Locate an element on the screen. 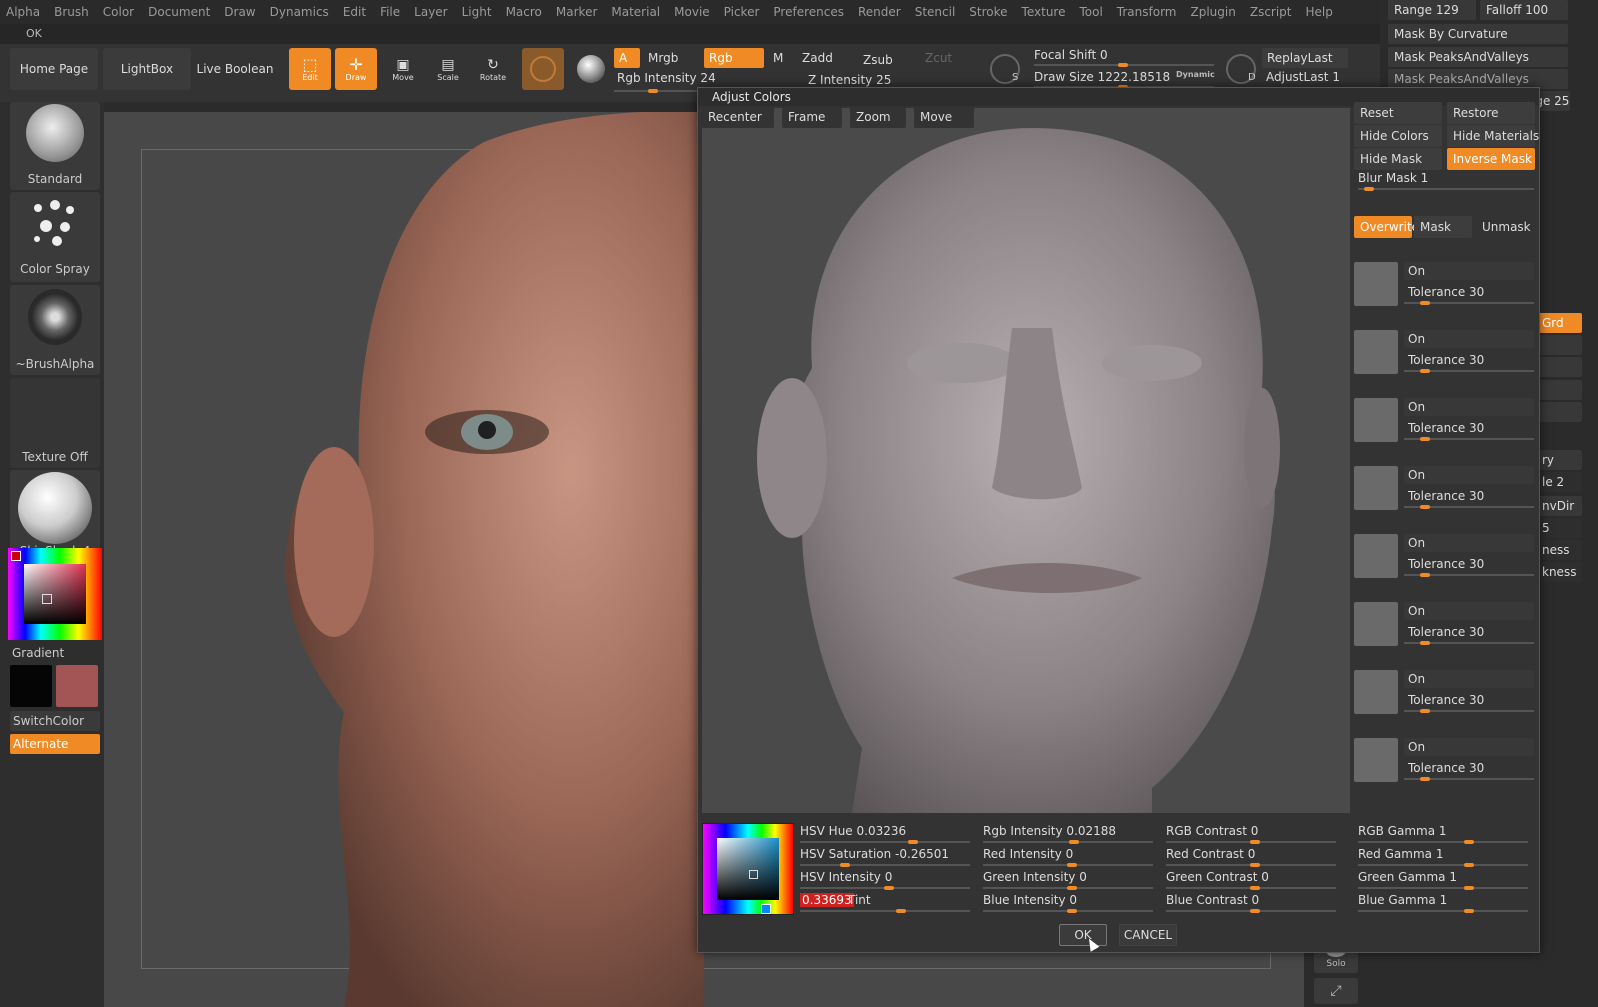  mask-mode-button: Mask is located at coordinates (1443, 227).